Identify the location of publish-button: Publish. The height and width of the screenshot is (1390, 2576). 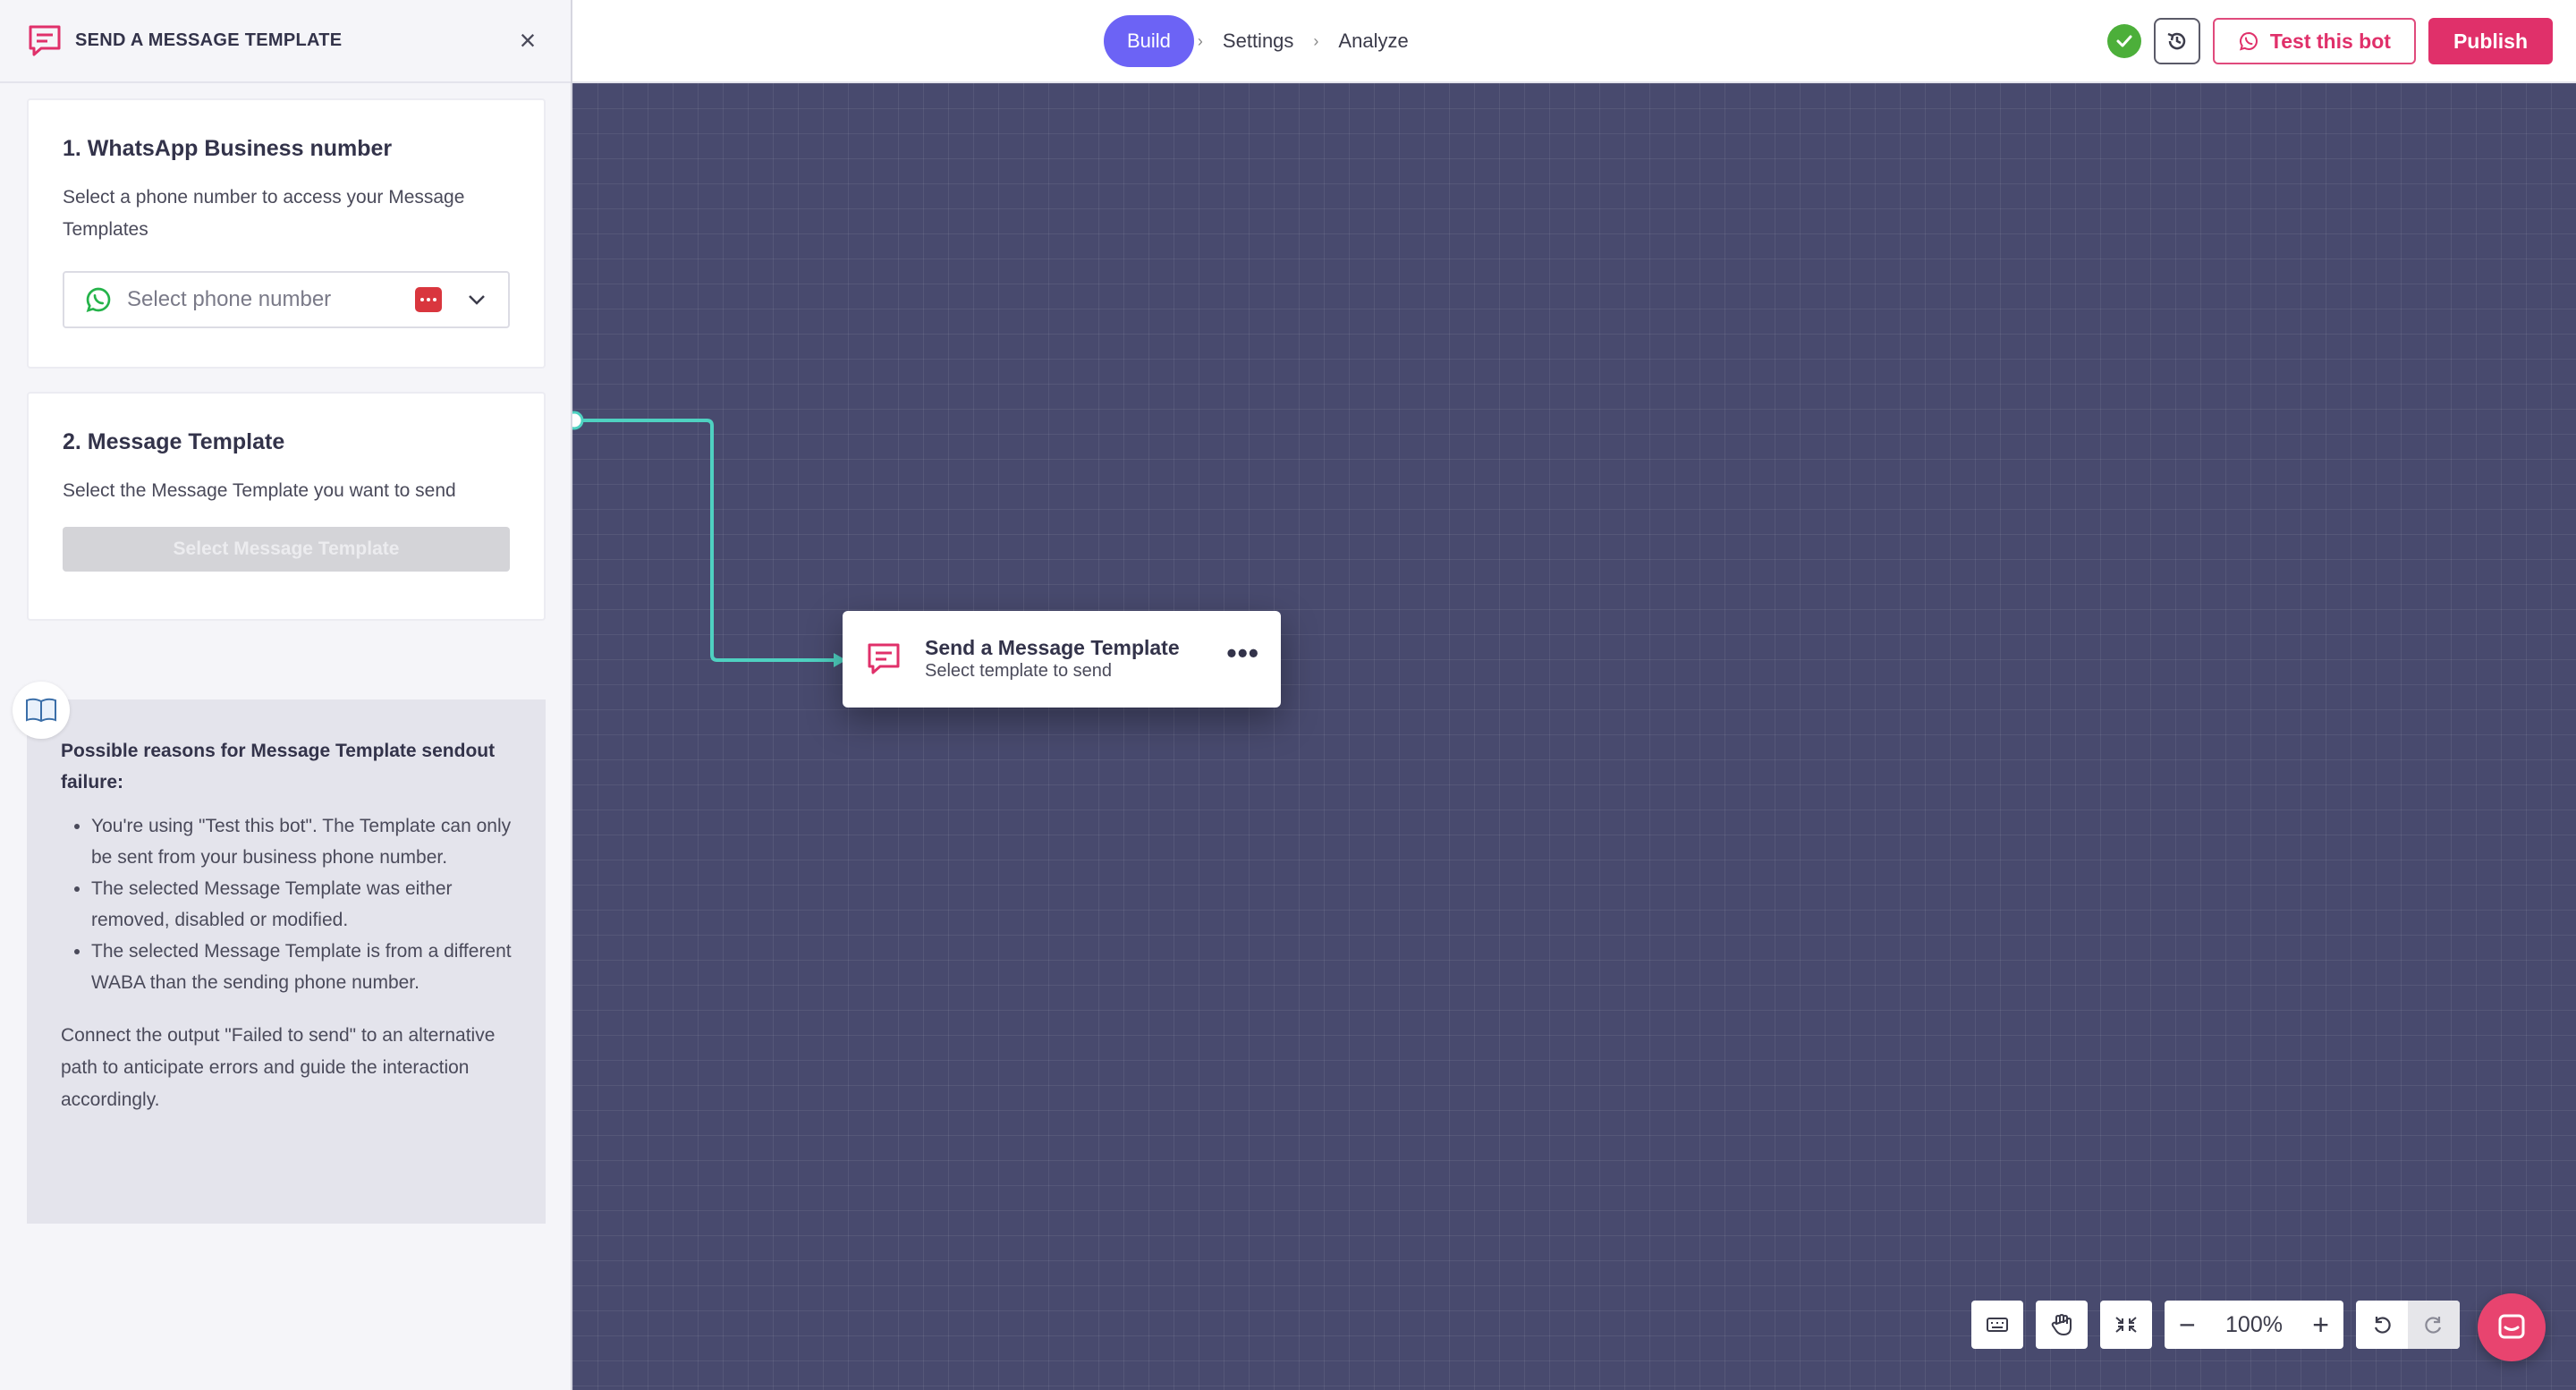
(2490, 41).